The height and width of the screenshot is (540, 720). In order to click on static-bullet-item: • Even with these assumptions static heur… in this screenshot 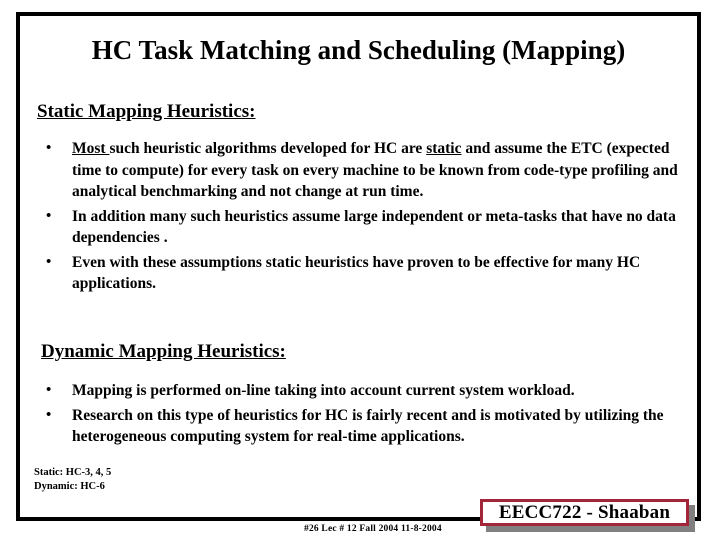, I will do `click(360, 273)`.